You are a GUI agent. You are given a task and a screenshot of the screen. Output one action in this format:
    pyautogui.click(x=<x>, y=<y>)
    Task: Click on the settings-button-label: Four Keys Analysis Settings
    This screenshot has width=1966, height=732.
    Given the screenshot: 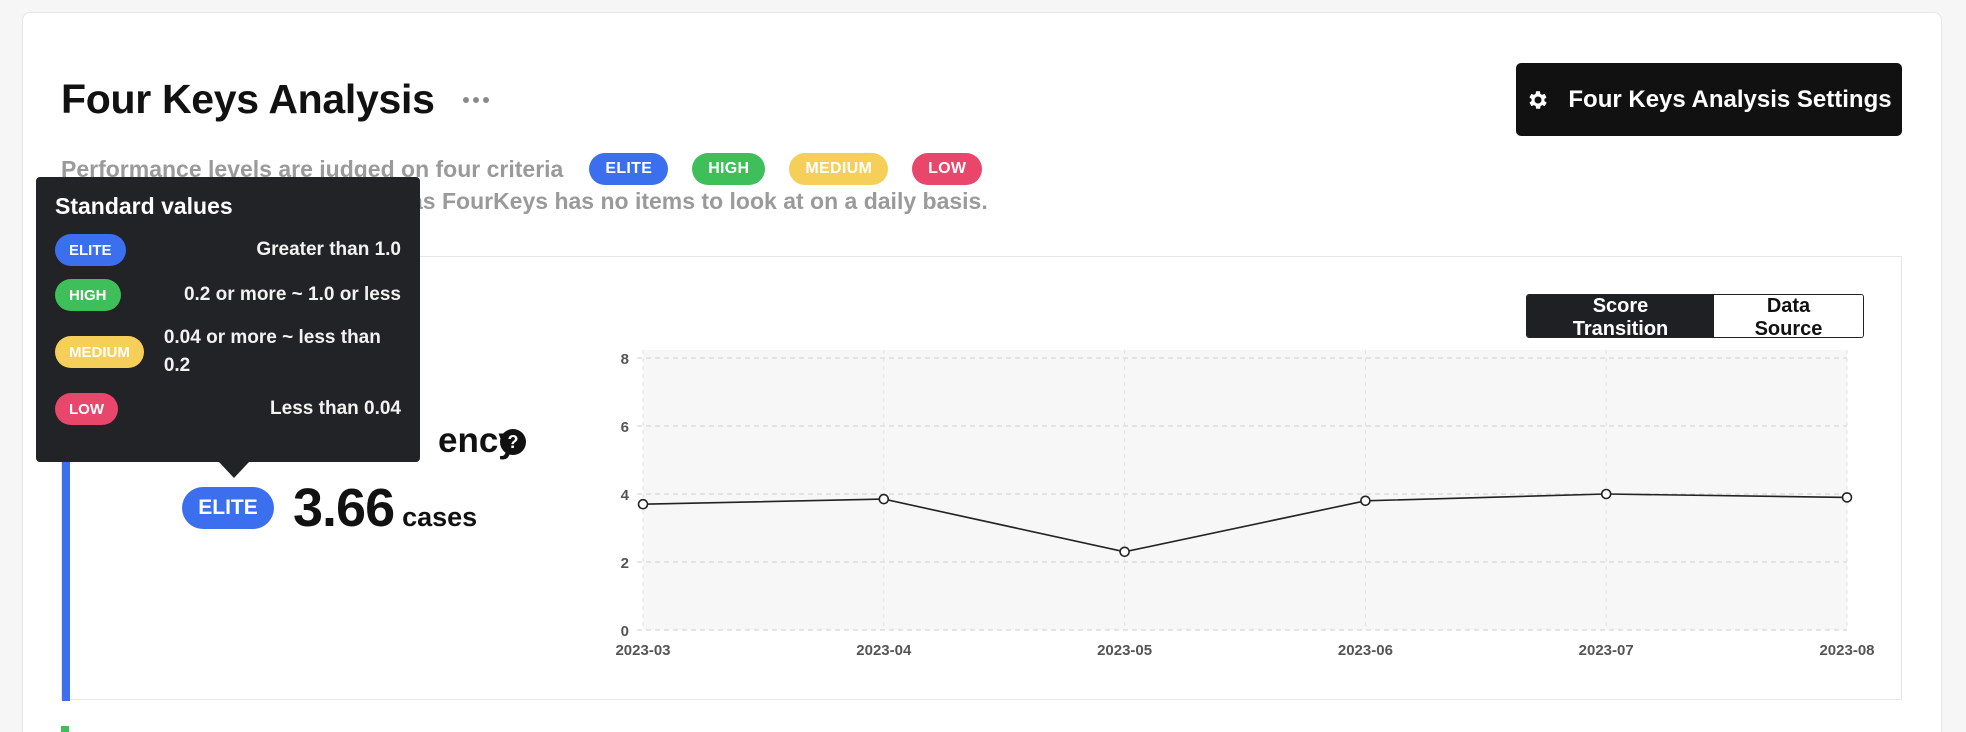 What is the action you would take?
    pyautogui.click(x=1730, y=99)
    